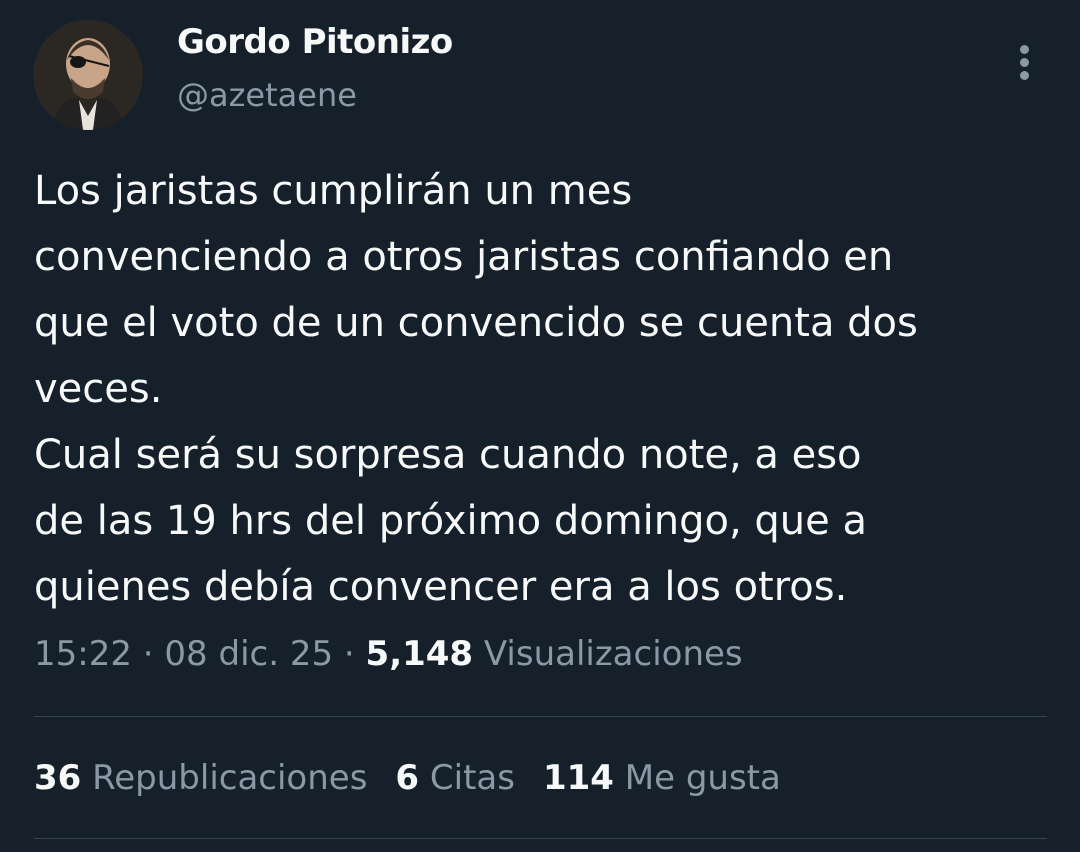 The height and width of the screenshot is (852, 1080). What do you see at coordinates (448, 455) in the screenshot?
I see `tweet-text-line: Cual será su sorpresa cuando note, a eso` at bounding box center [448, 455].